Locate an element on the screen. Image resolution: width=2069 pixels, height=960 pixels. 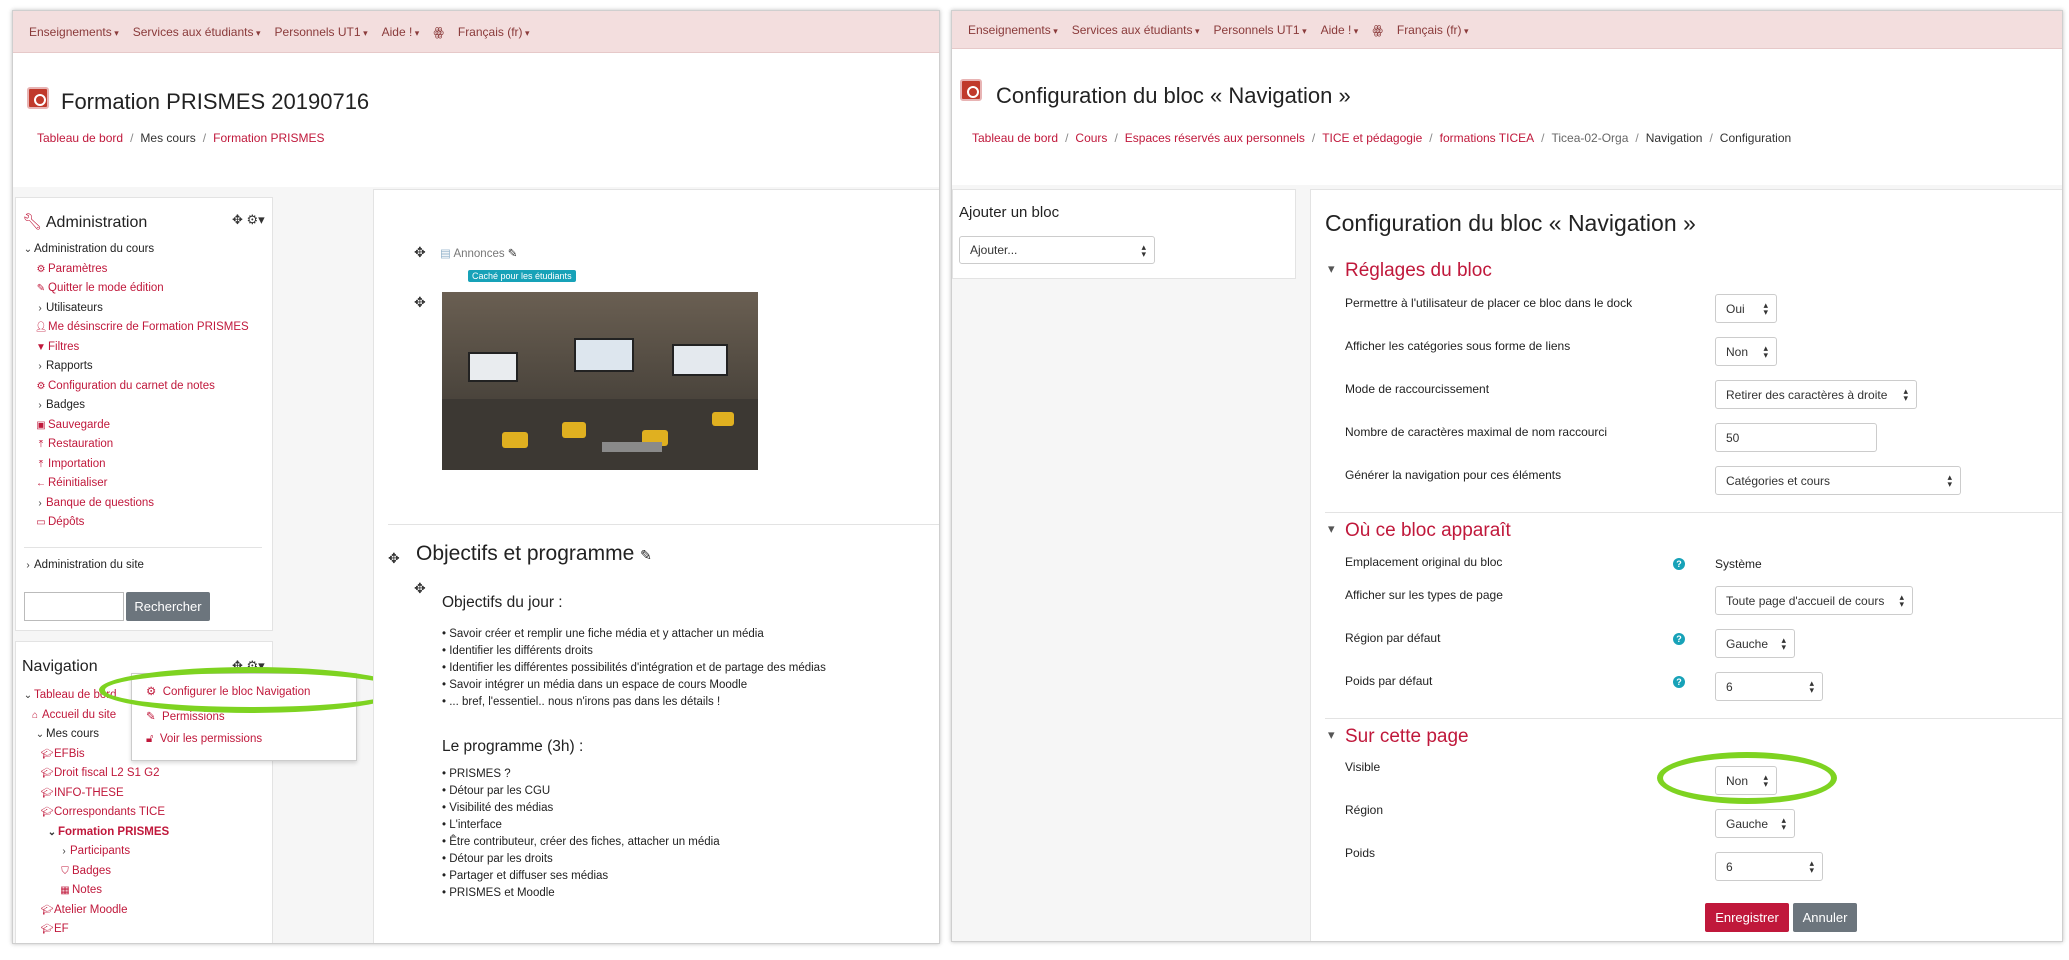
page-types-label: Afficher sur les types de page is located at coordinates (1424, 595).